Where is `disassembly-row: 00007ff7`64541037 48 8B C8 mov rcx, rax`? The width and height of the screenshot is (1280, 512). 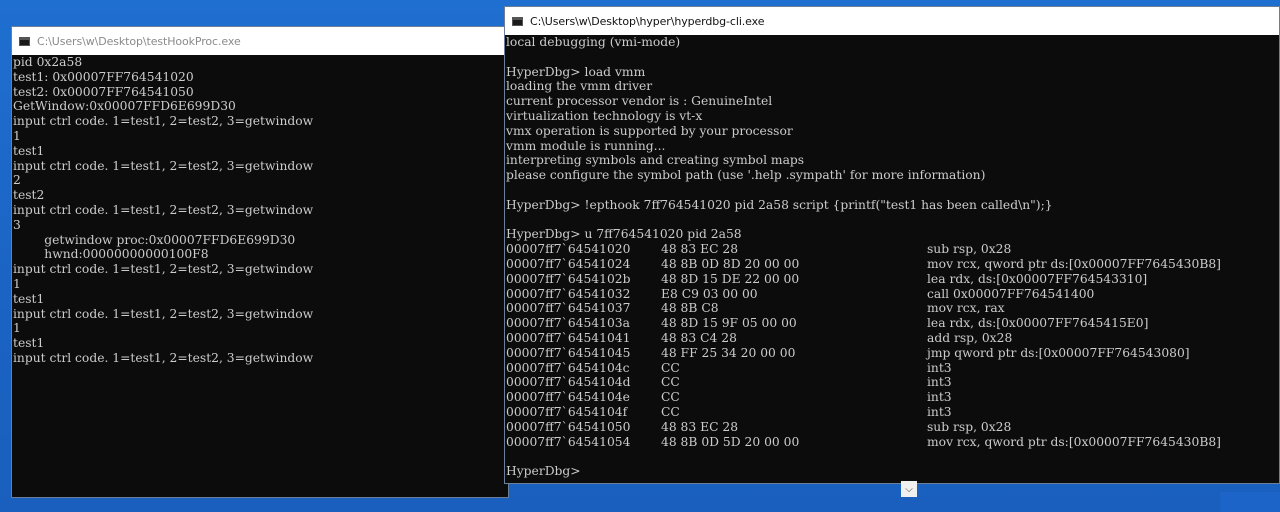
disassembly-row: 00007ff7`64541037 48 8B C8 mov rcx, rax is located at coordinates (892, 308).